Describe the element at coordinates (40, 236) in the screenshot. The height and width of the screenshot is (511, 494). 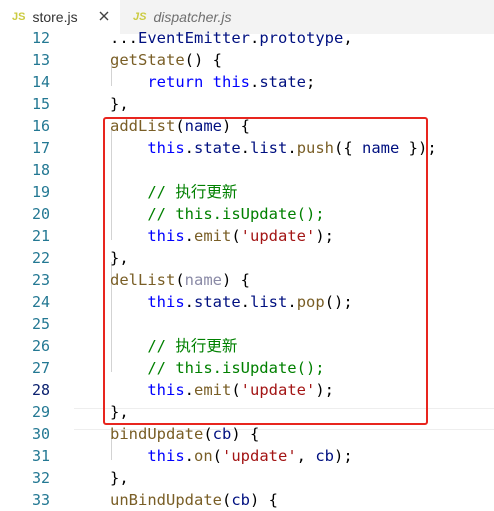
I see `line-number: 21` at that location.